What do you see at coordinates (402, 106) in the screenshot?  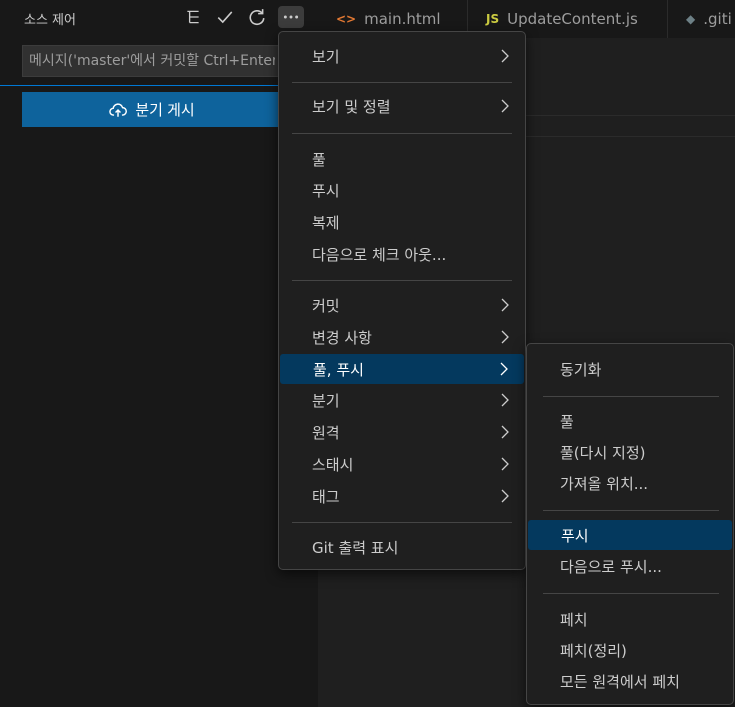 I see `menu-item-view-sort: 보기 및 정렬` at bounding box center [402, 106].